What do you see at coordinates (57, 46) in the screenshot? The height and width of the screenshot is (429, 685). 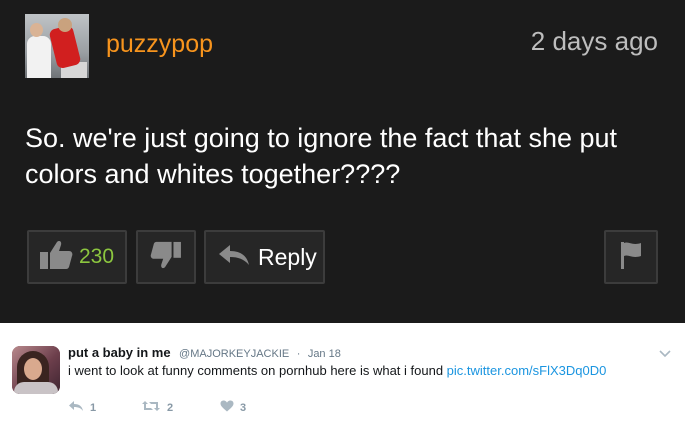 I see `commenter-avatar` at bounding box center [57, 46].